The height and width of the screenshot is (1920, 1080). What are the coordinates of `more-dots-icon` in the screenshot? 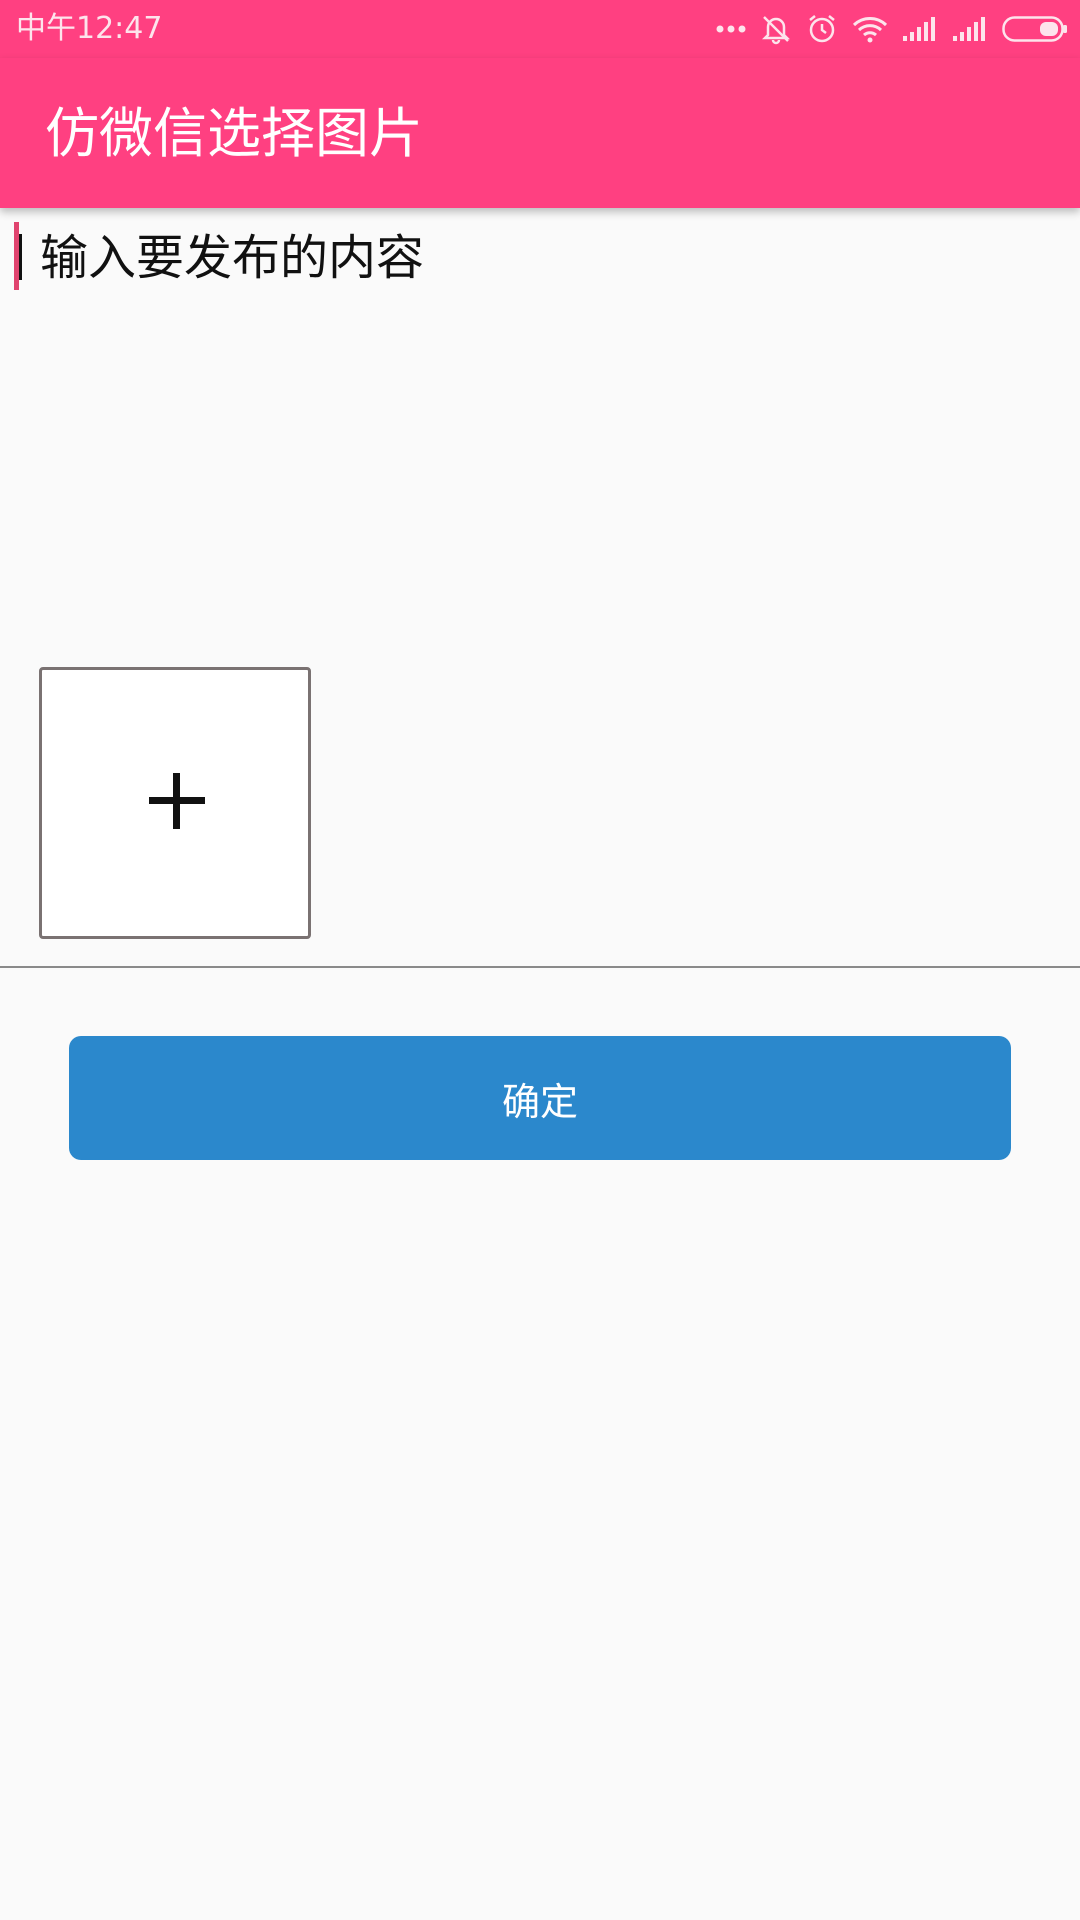 It's located at (731, 29).